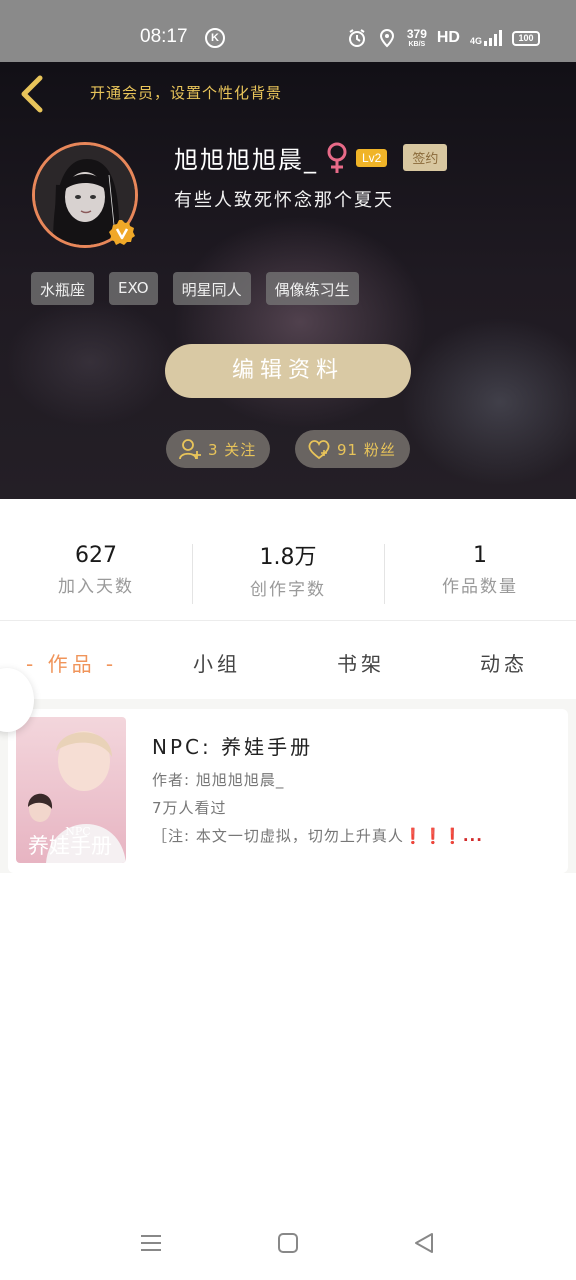 The image size is (576, 1280). I want to click on back-arrow-icon, so click(32, 94).